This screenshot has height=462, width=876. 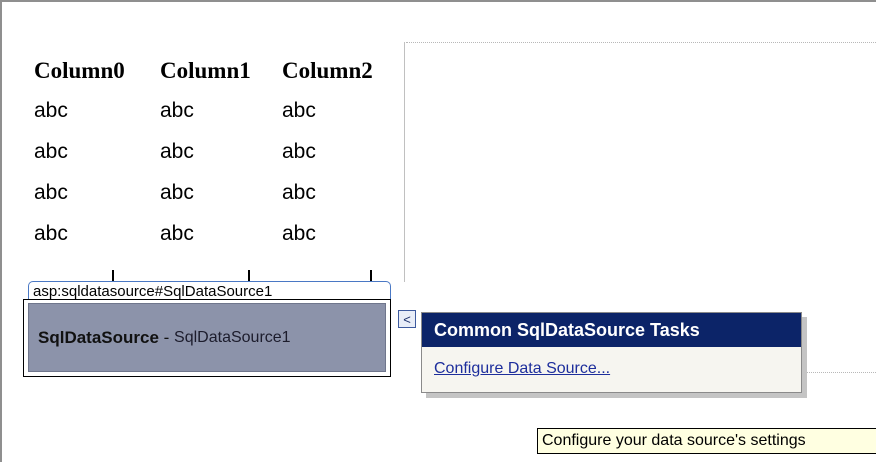 I want to click on smart-tag-button: <, so click(x=407, y=319).